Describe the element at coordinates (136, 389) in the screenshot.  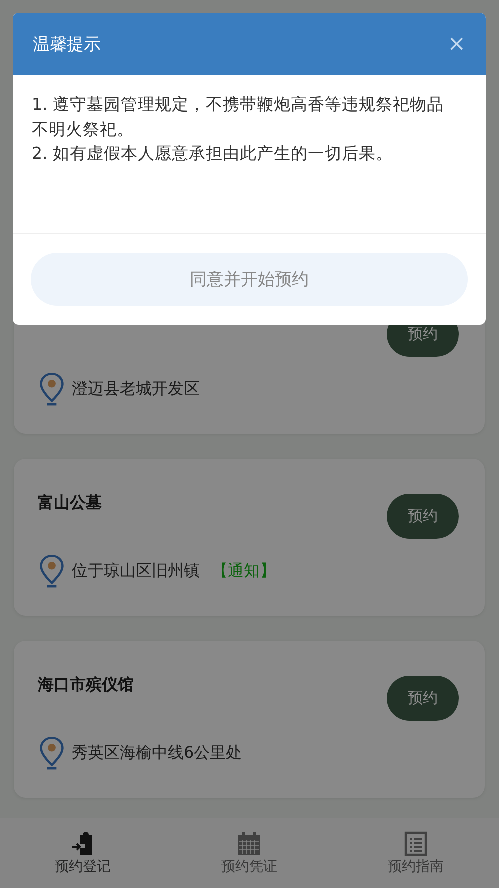
I see `place-address: 澄迈县老城开发区` at that location.